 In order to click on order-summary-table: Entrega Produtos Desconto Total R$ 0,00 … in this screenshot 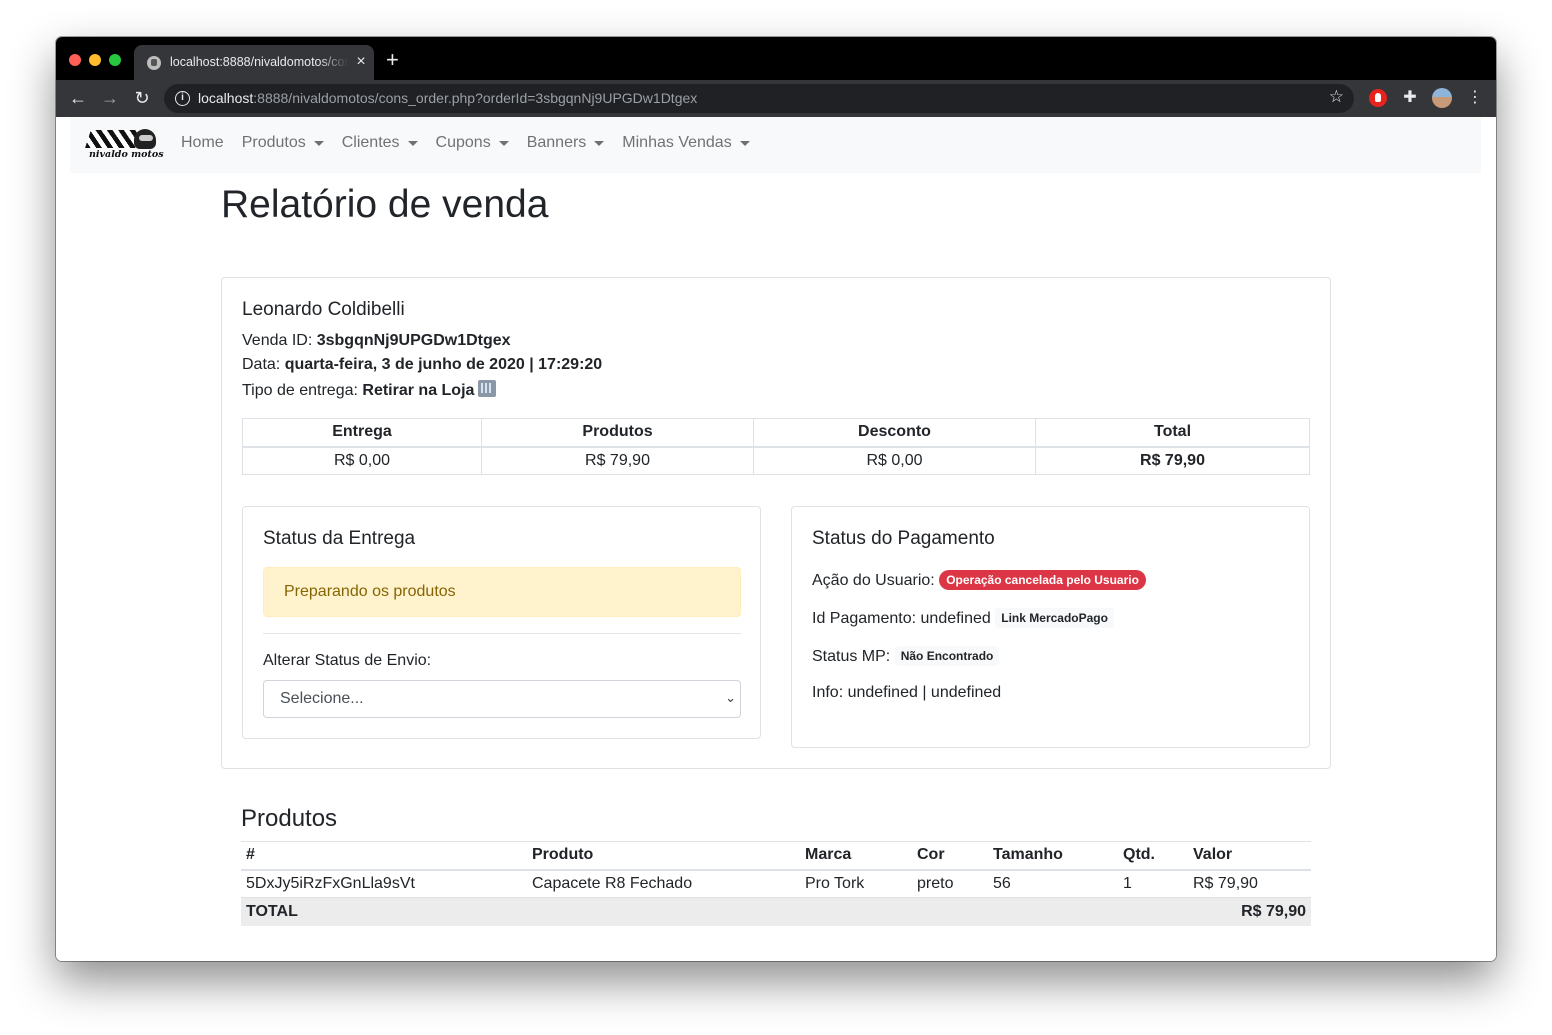, I will do `click(776, 446)`.